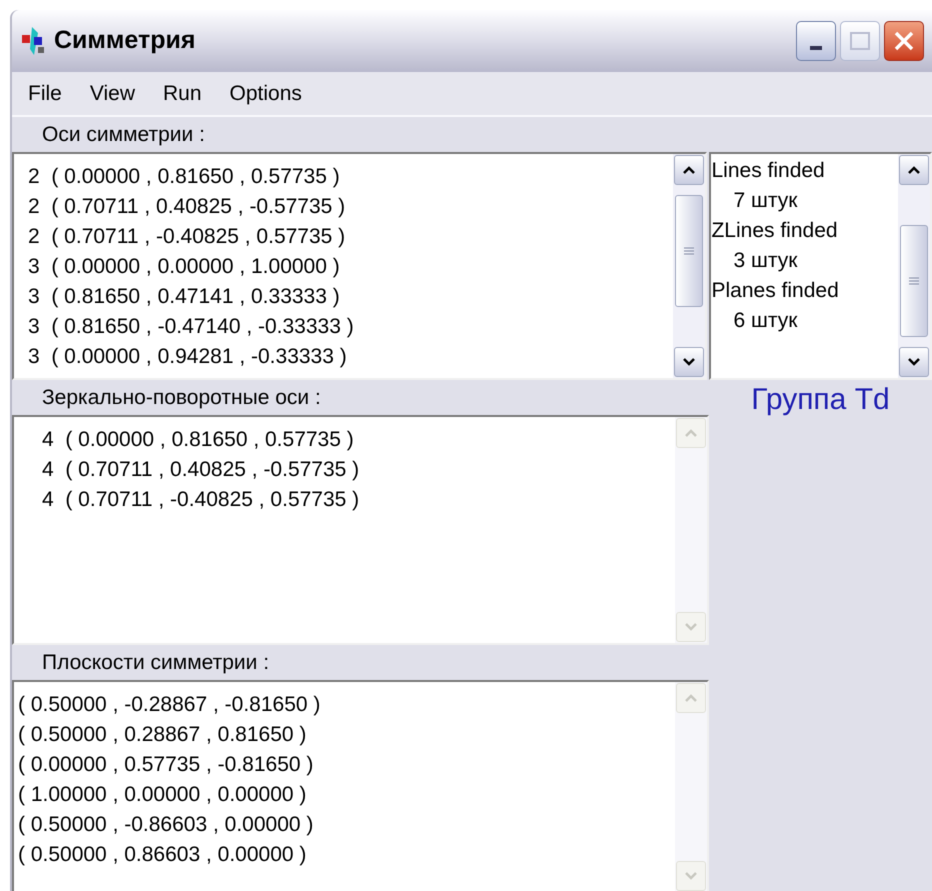 Image resolution: width=932 pixels, height=891 pixels. Describe the element at coordinates (346, 795) in the screenshot. I see `list-item: ( 1.00000 , 0.00000 , 0.00000 )` at that location.